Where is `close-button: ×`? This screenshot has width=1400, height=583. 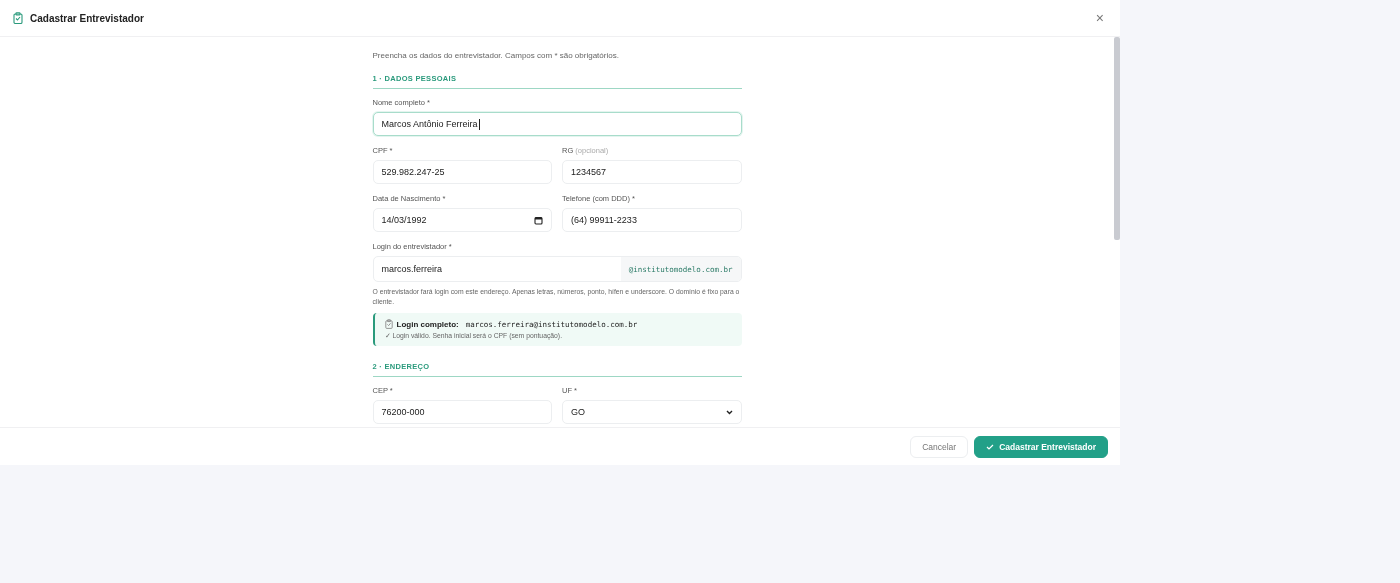
close-button: × is located at coordinates (1099, 18).